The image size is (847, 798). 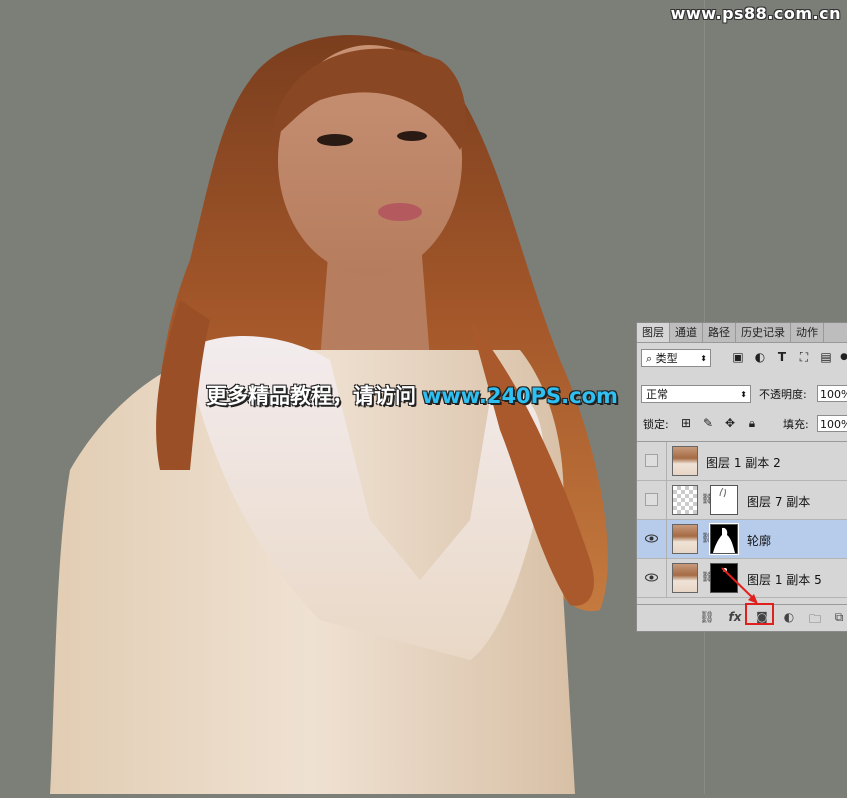 What do you see at coordinates (657, 394) in the screenshot?
I see `blend-mode-value: 正常` at bounding box center [657, 394].